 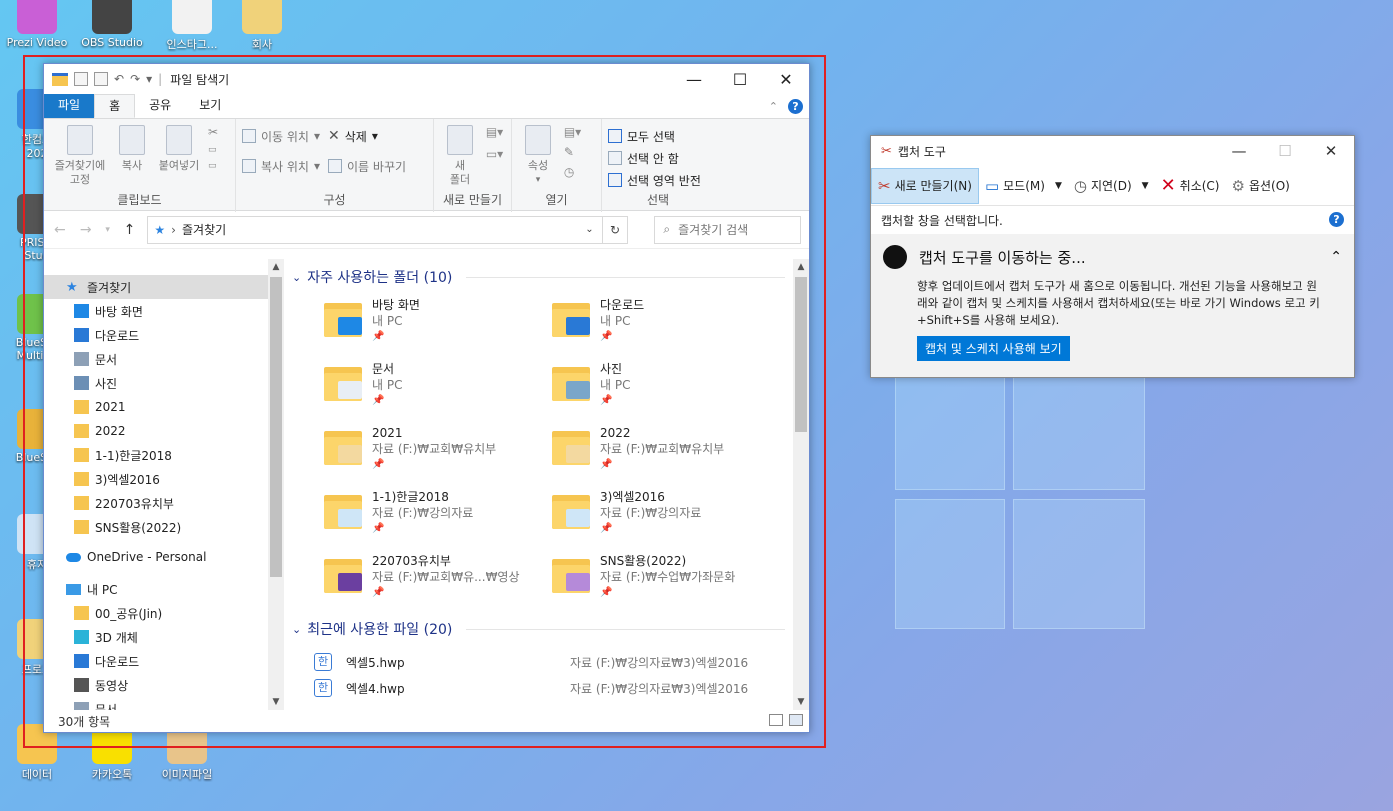 I want to click on nav-item: 사진📌, so click(x=164, y=383).